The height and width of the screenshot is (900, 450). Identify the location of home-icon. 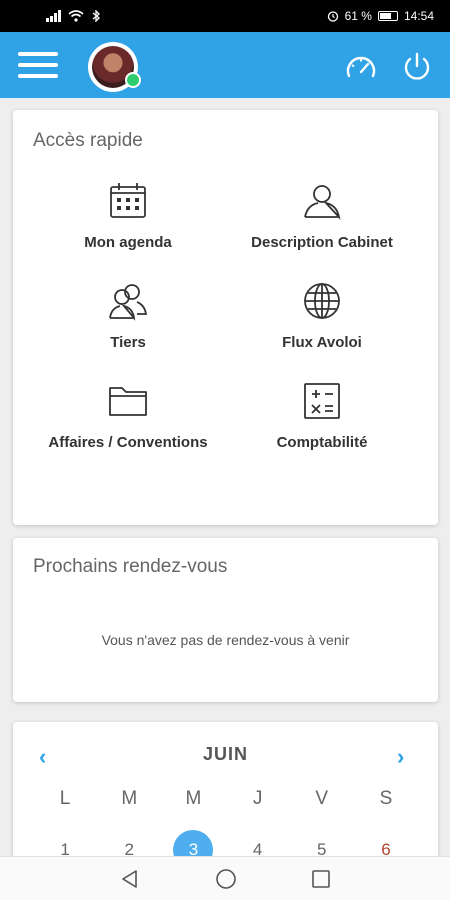
(226, 879).